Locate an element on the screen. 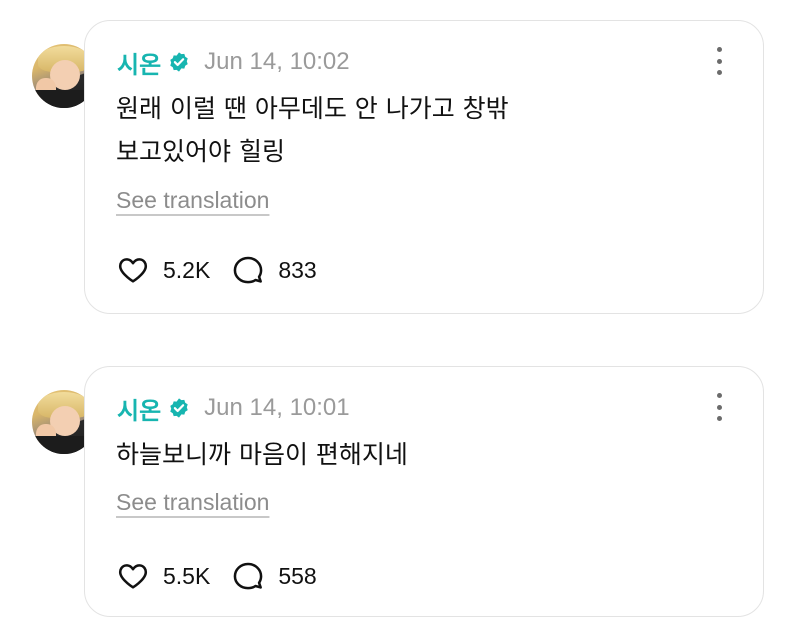  post-actions: 5.5K 558 is located at coordinates (228, 576).